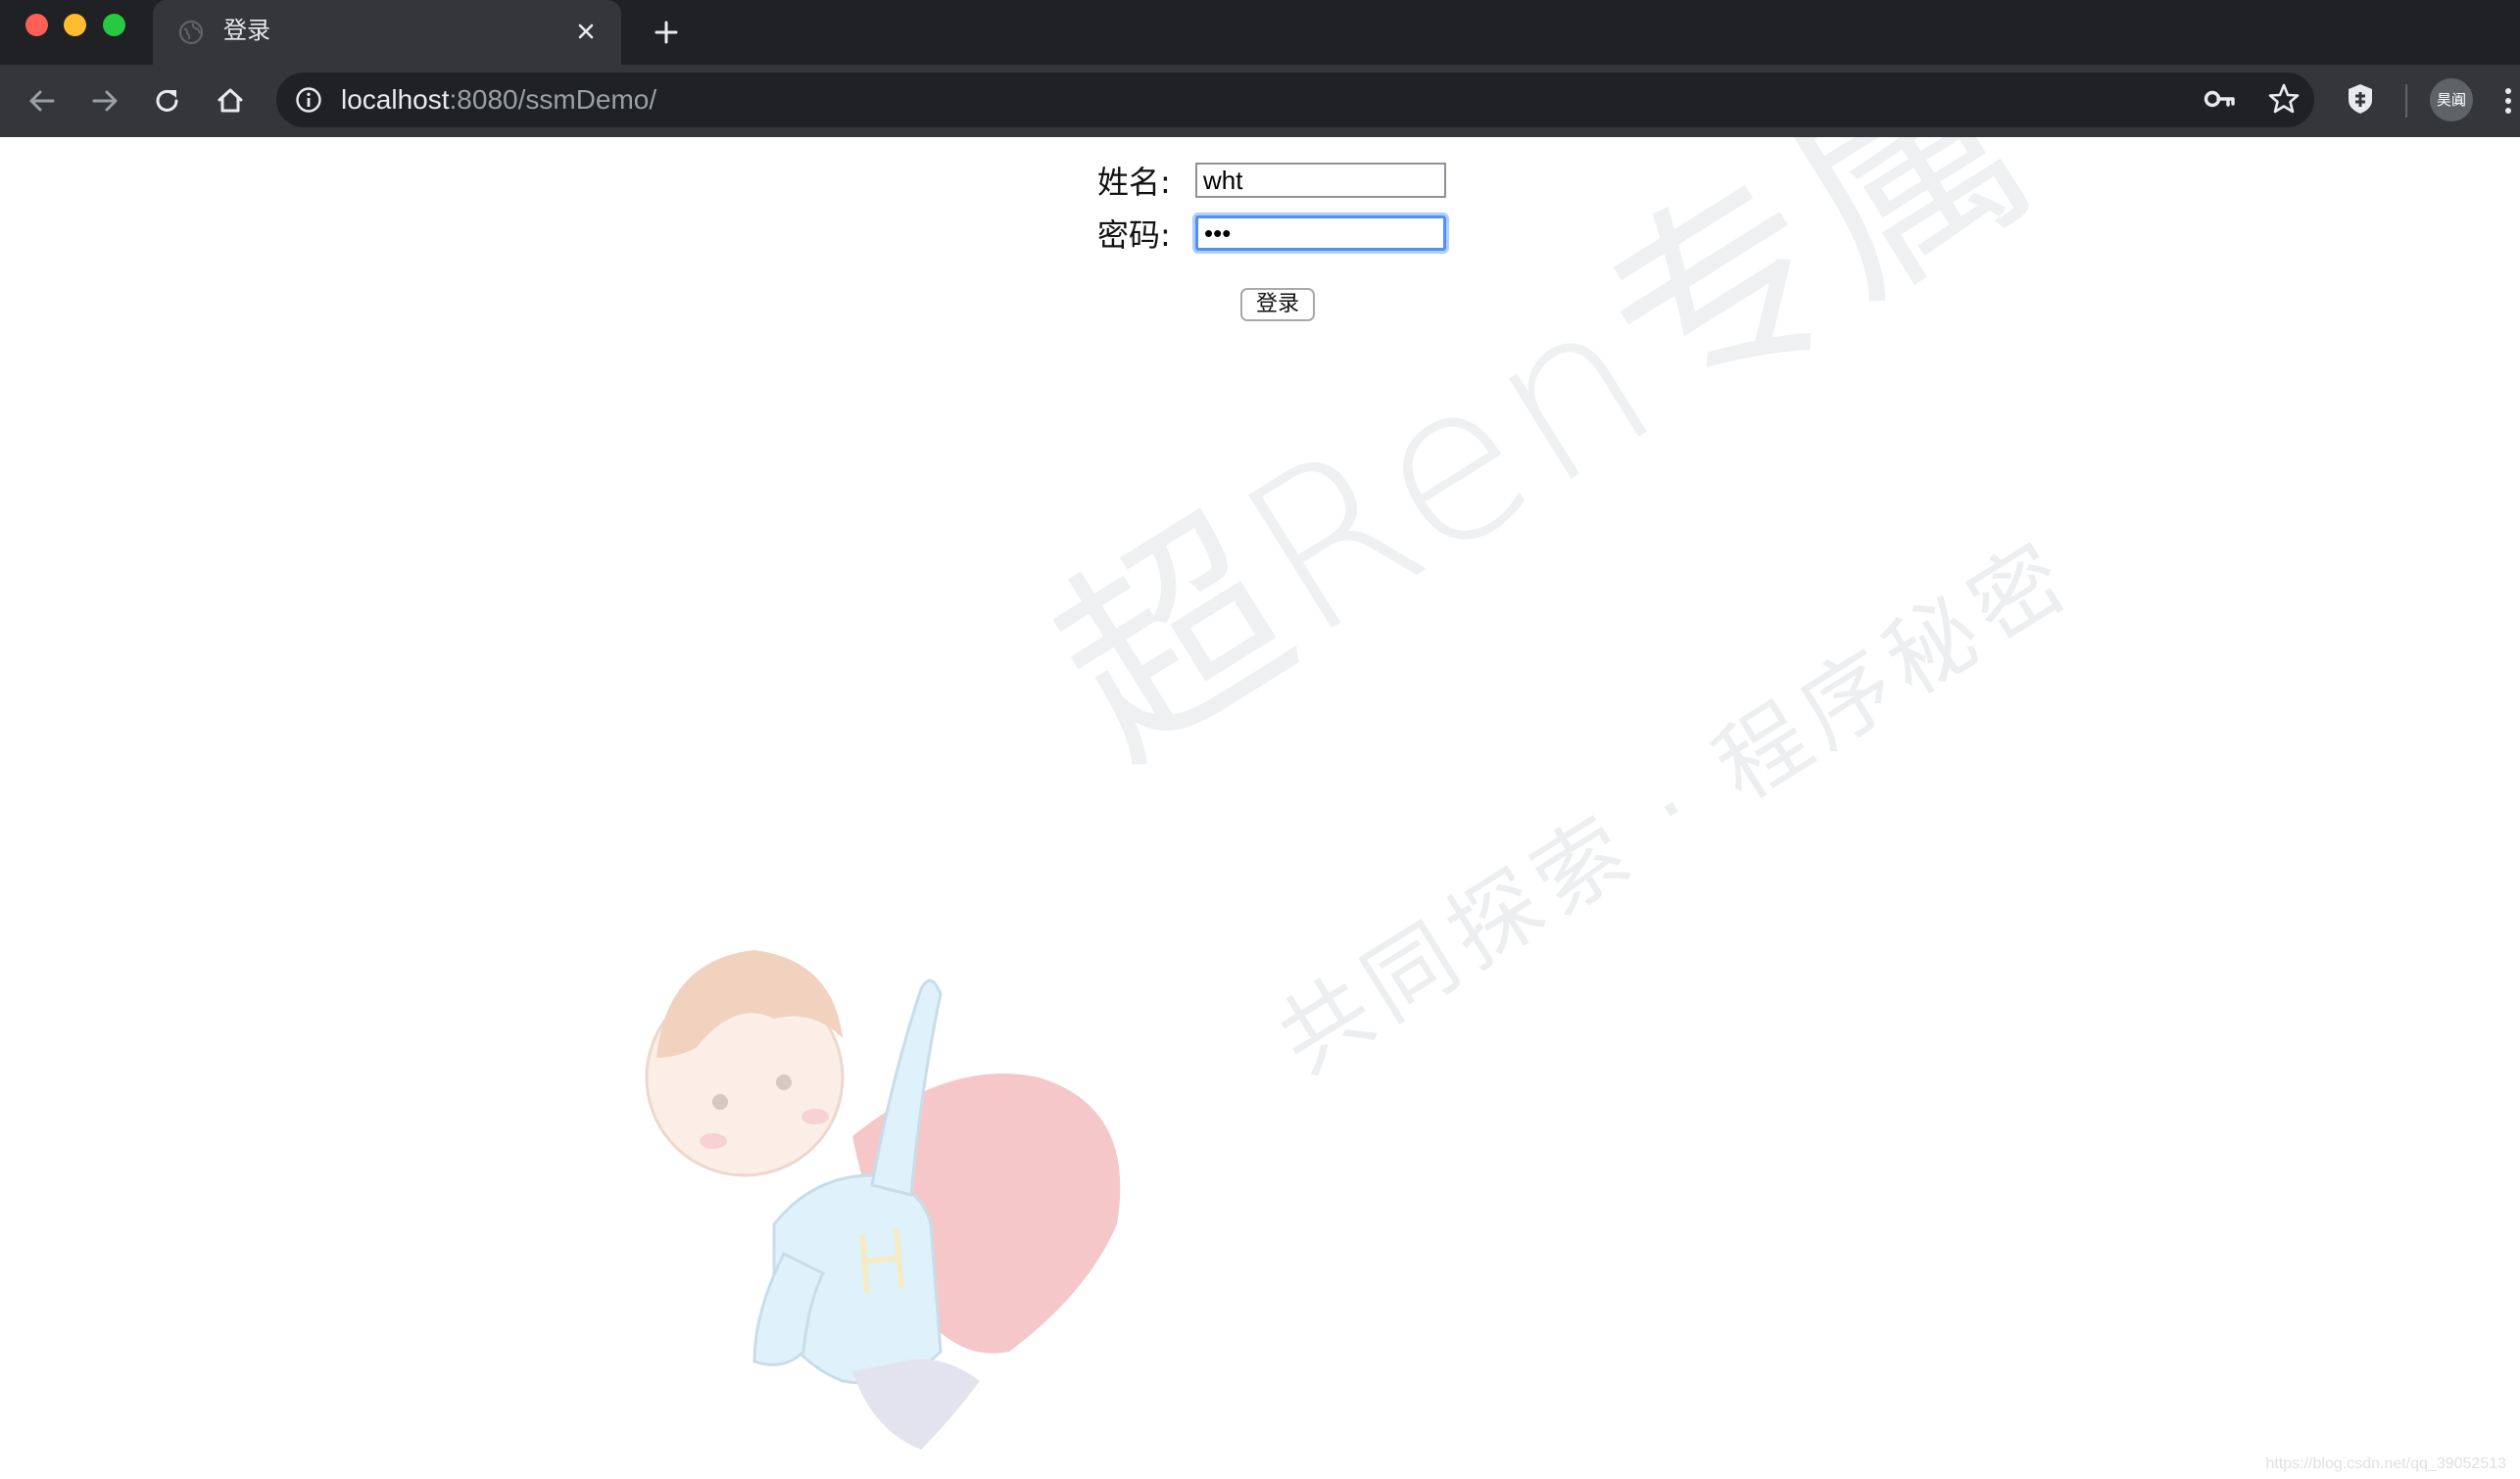 The height and width of the screenshot is (1479, 2520). I want to click on url-text: localhost:8080/ssmDemo/, so click(498, 100).